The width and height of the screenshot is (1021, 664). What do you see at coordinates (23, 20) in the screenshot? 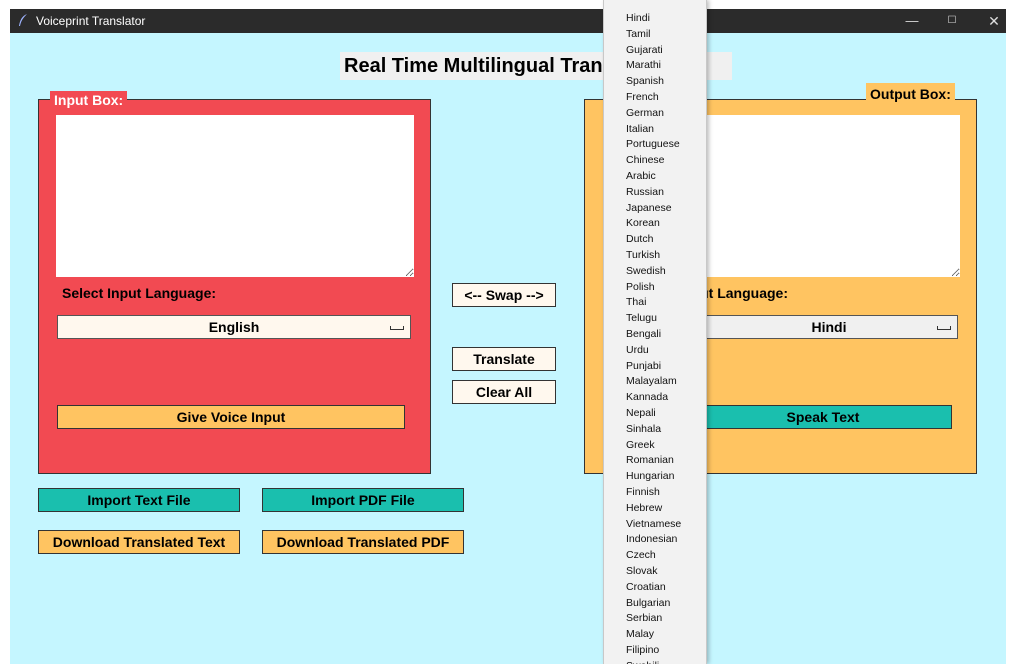
I see `feather-icon` at bounding box center [23, 20].